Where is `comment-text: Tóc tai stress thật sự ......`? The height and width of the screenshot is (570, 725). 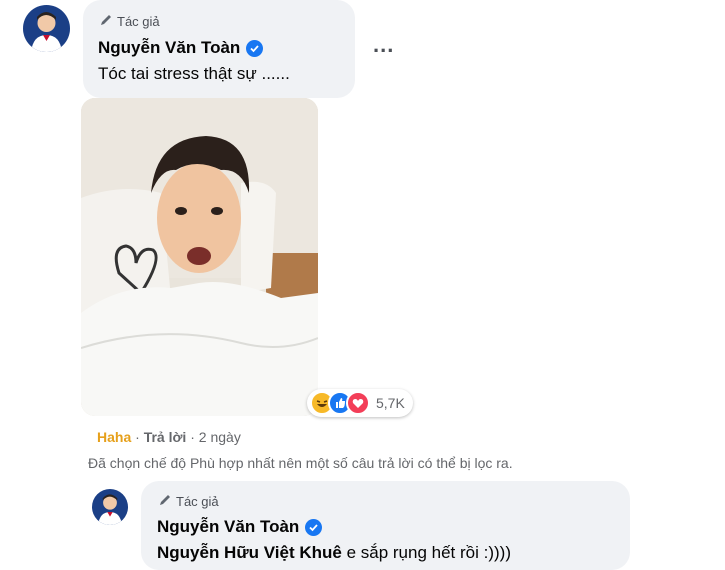 comment-text: Tóc tai stress thật sự ...... is located at coordinates (194, 73).